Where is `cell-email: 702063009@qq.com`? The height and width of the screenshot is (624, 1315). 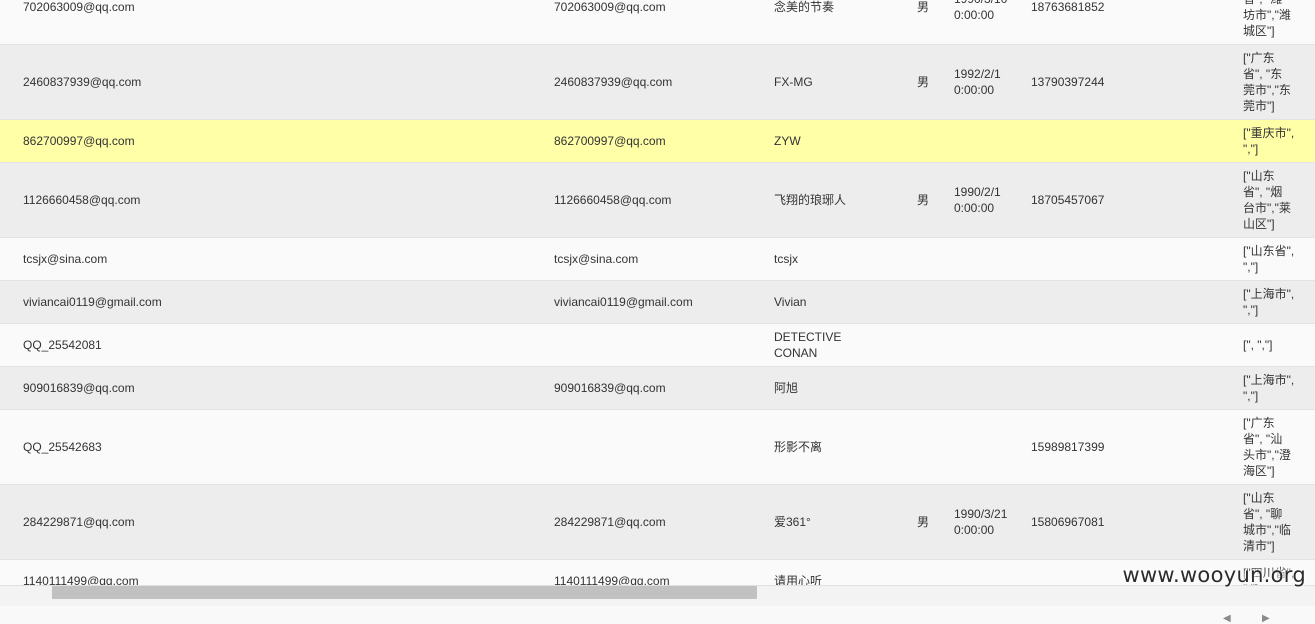 cell-email: 702063009@qq.com is located at coordinates (610, 7).